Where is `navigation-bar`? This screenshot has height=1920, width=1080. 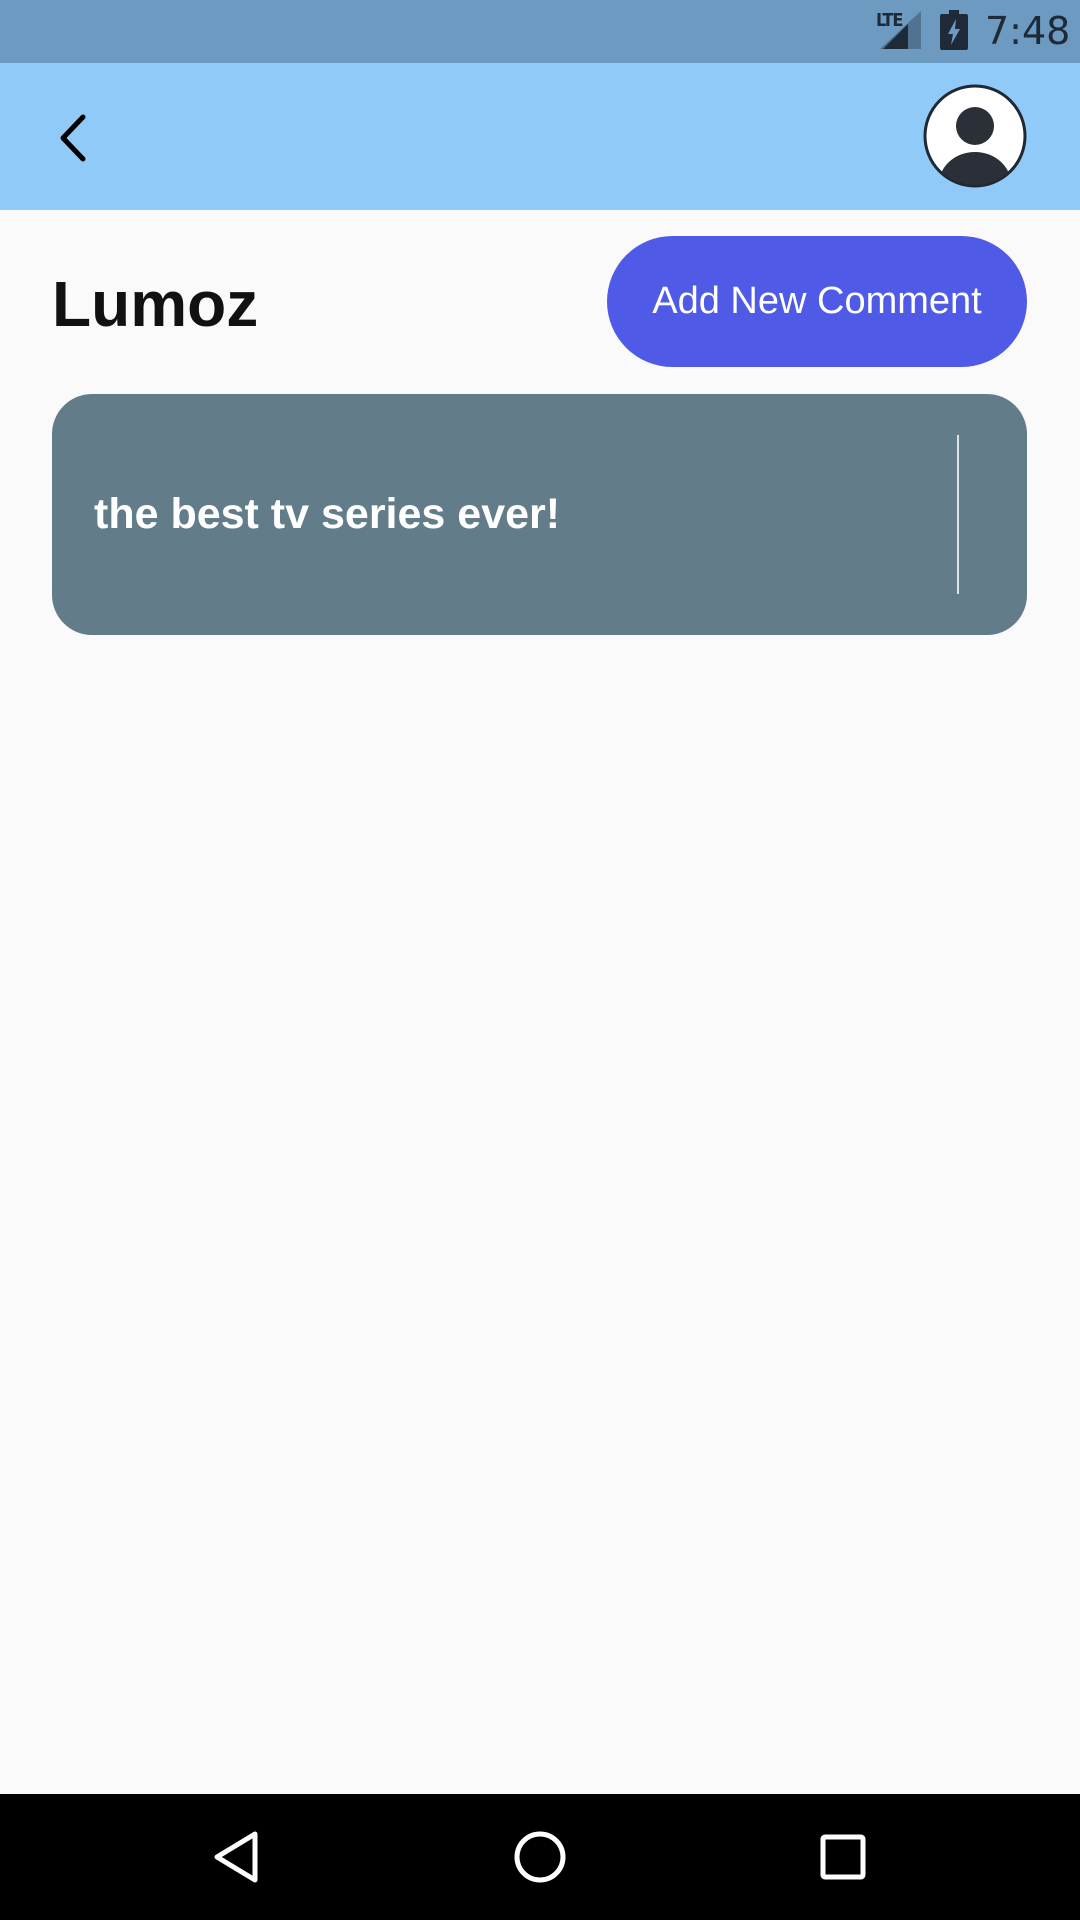 navigation-bar is located at coordinates (540, 1857).